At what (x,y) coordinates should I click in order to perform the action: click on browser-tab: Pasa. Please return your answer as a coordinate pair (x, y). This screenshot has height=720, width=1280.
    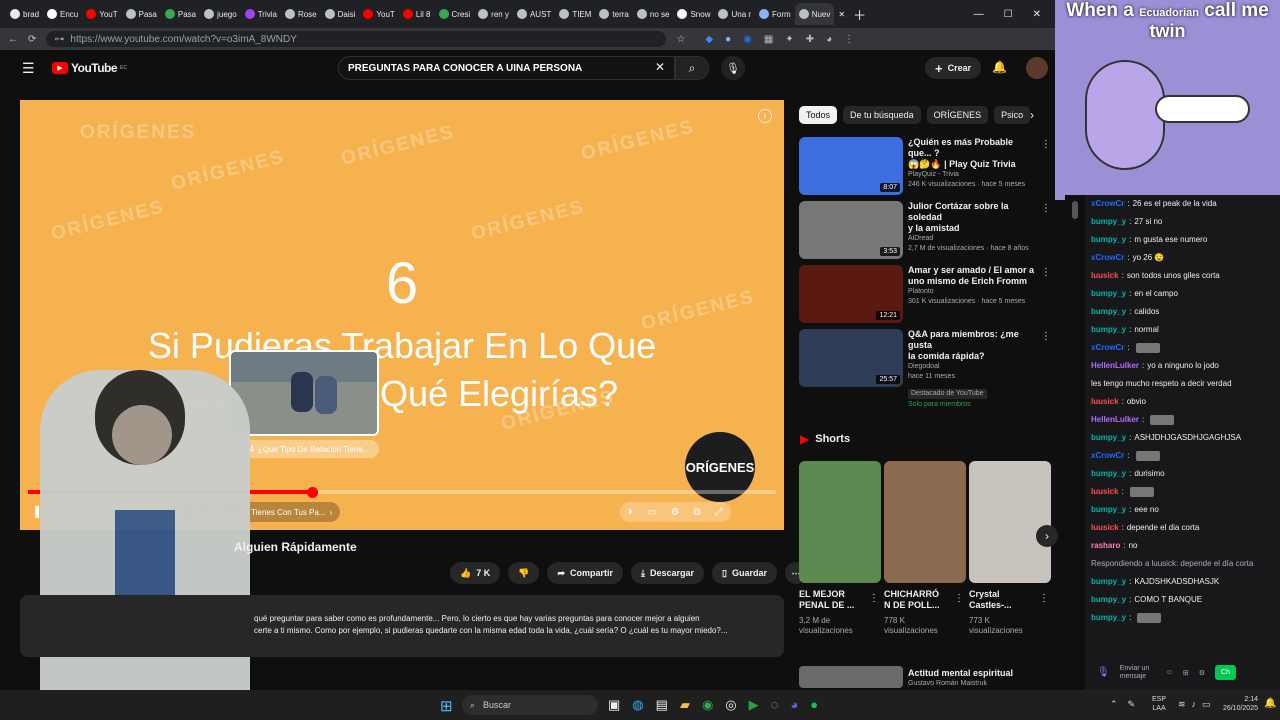
    Looking at the image, I should click on (180, 14).